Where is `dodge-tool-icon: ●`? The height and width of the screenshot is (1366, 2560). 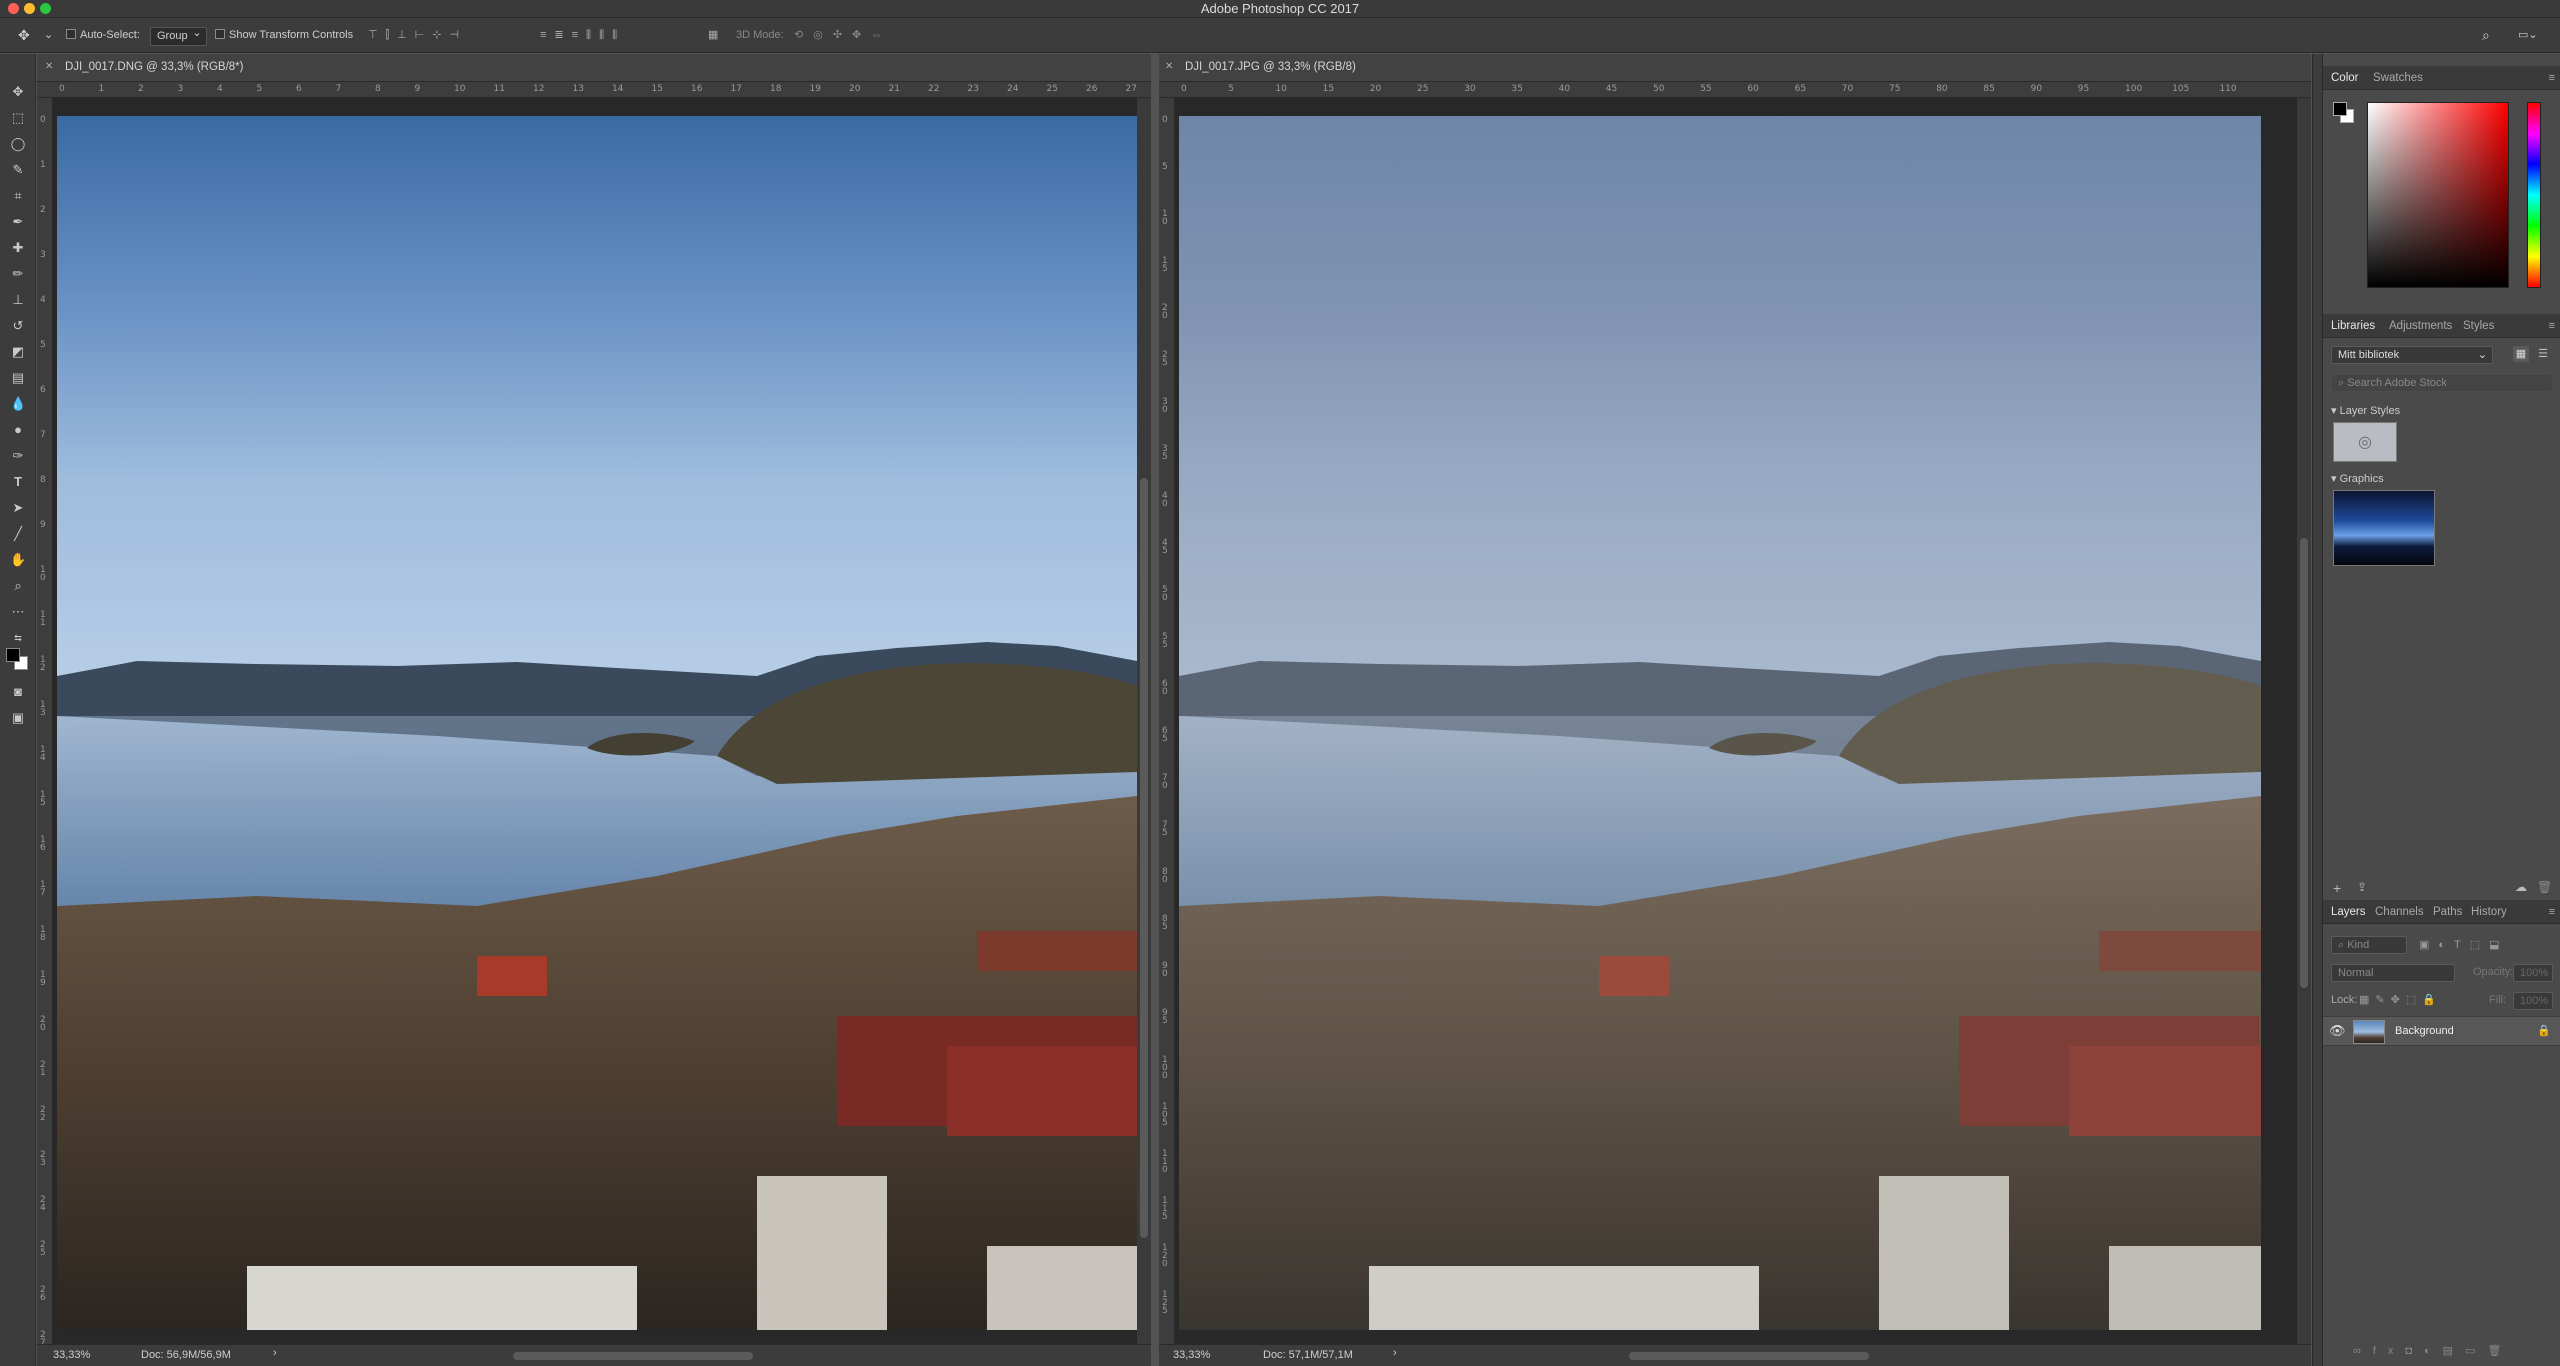 dodge-tool-icon: ● is located at coordinates (18, 430).